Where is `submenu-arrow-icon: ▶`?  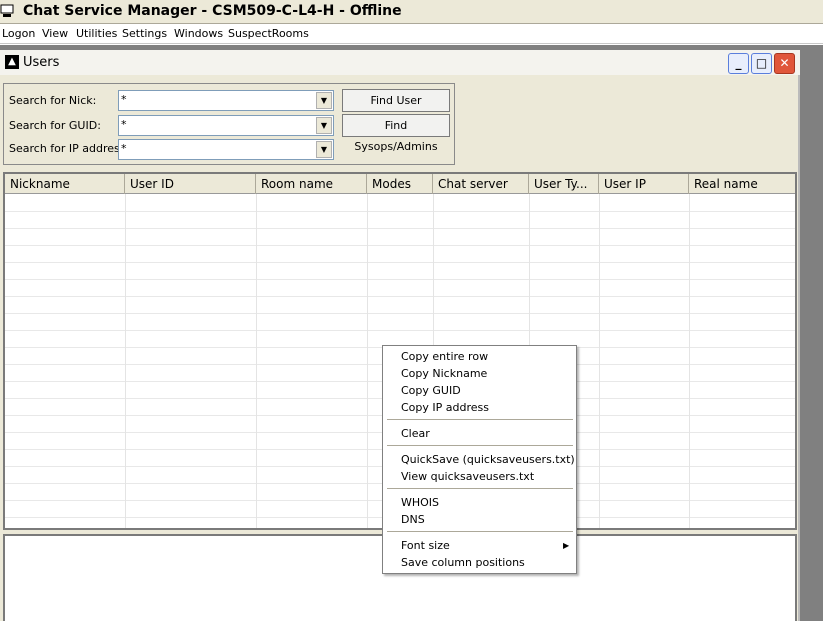 submenu-arrow-icon: ▶ is located at coordinates (566, 545).